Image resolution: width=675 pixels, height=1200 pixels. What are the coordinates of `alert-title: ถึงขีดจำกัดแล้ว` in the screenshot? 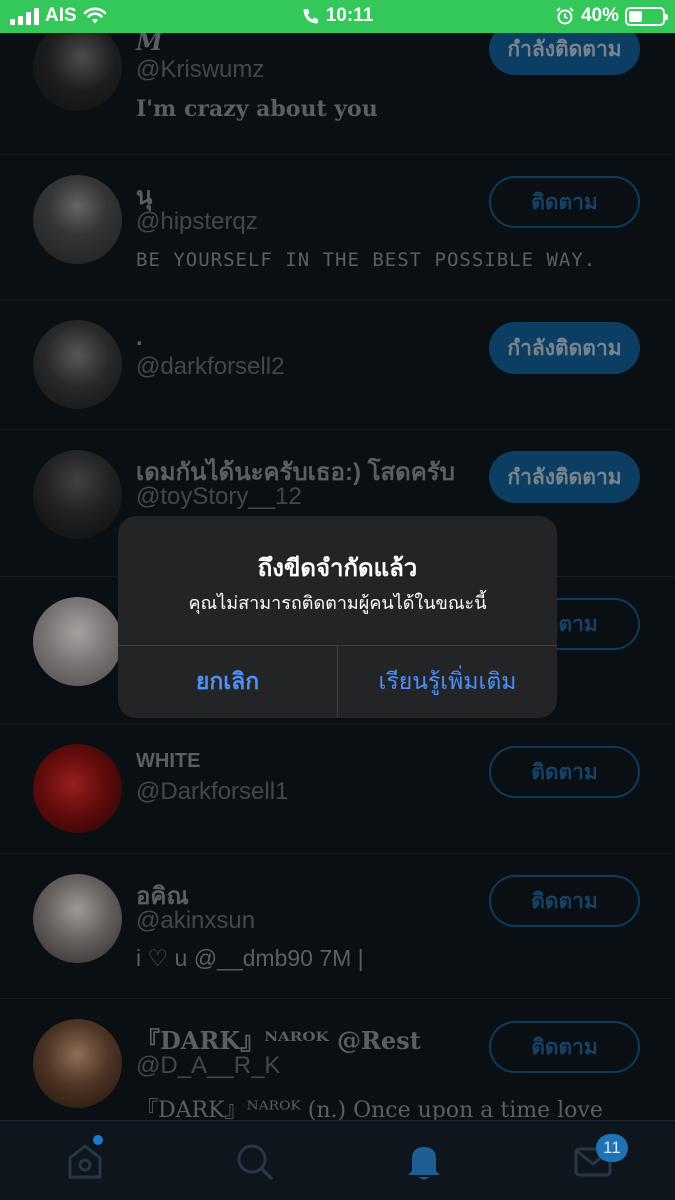 It's located at (337, 568).